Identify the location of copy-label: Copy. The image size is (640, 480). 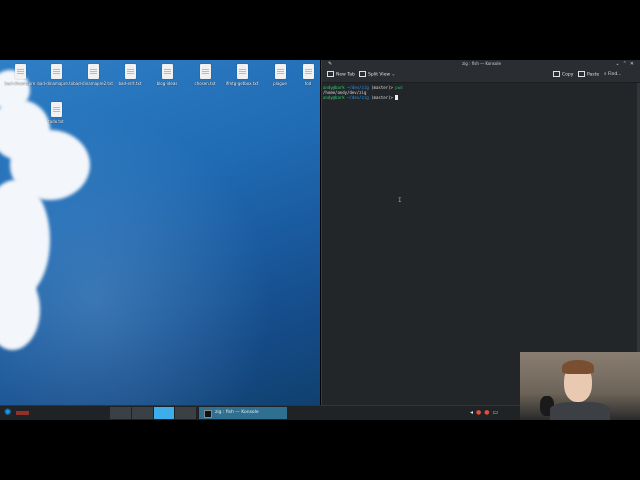
(568, 75).